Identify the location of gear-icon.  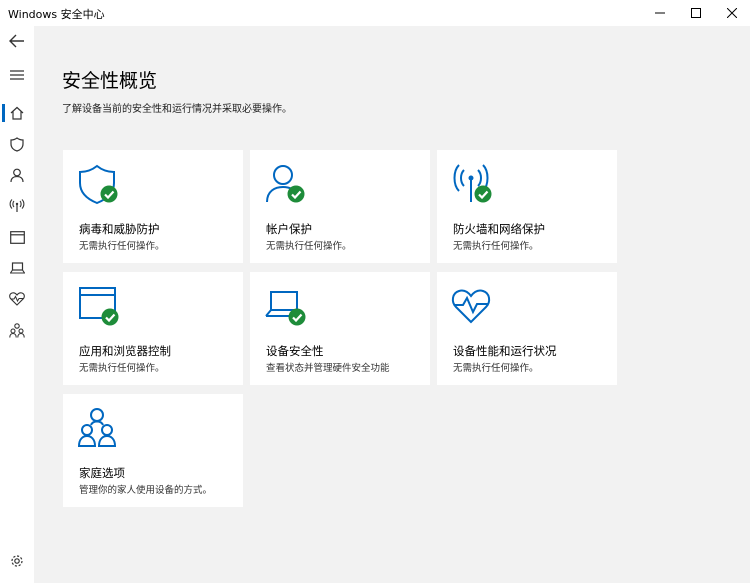
(17, 561).